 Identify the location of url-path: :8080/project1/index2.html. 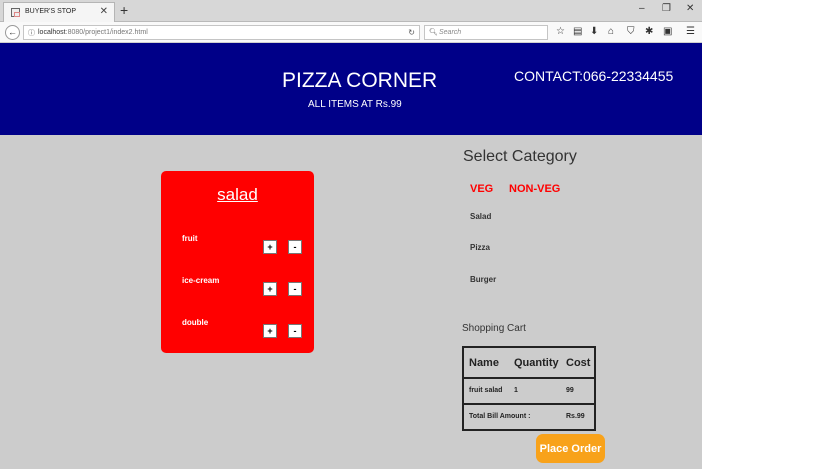
(106, 32).